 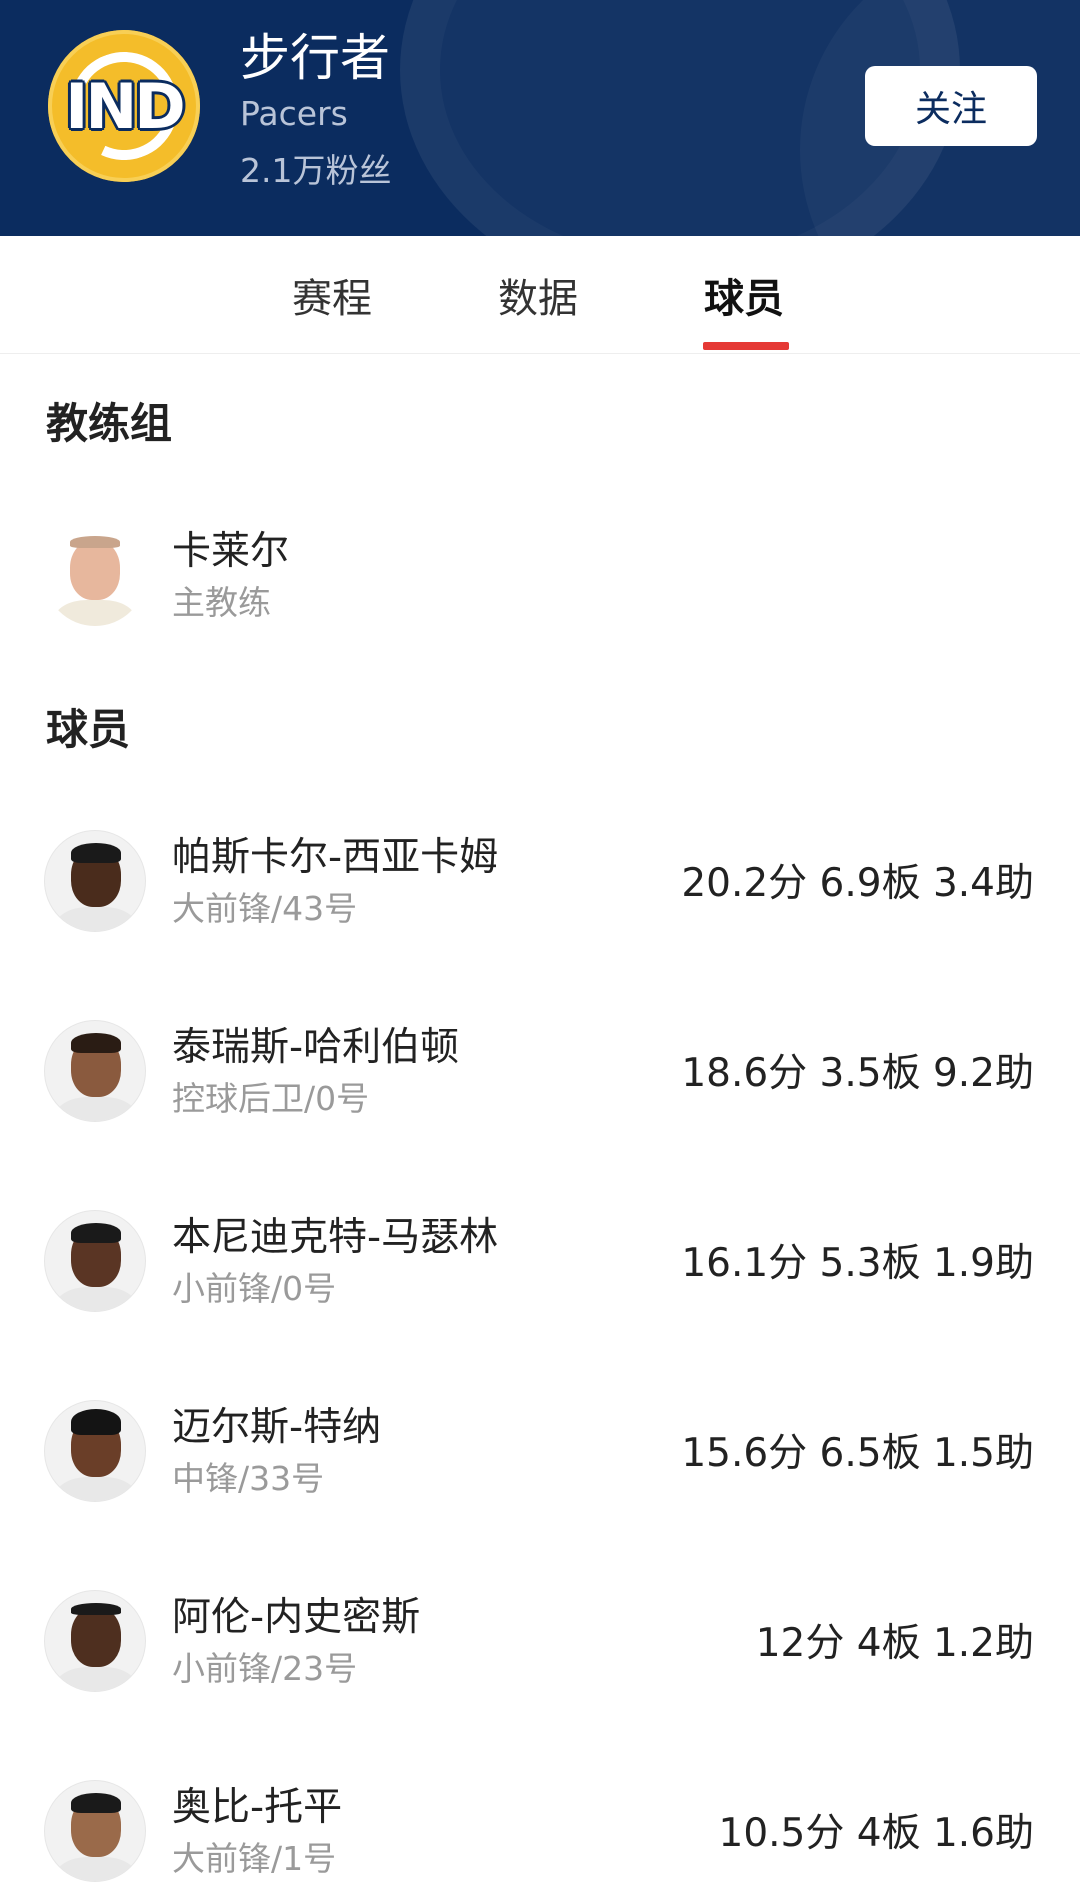 I want to click on player-stats: 15.6分 6.5板 1.5助, so click(x=857, y=1453).